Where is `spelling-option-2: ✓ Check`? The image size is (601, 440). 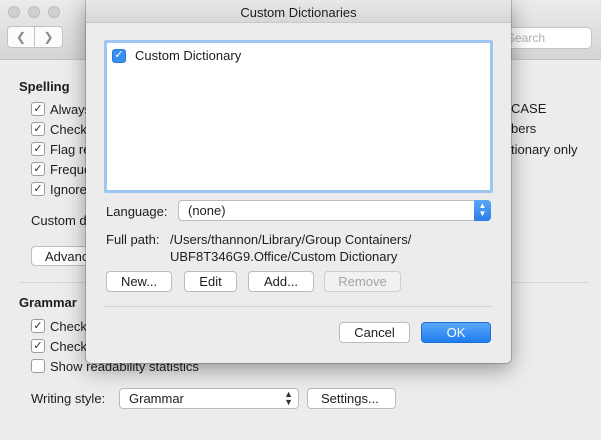 spelling-option-2: ✓ Check is located at coordinates (59, 129).